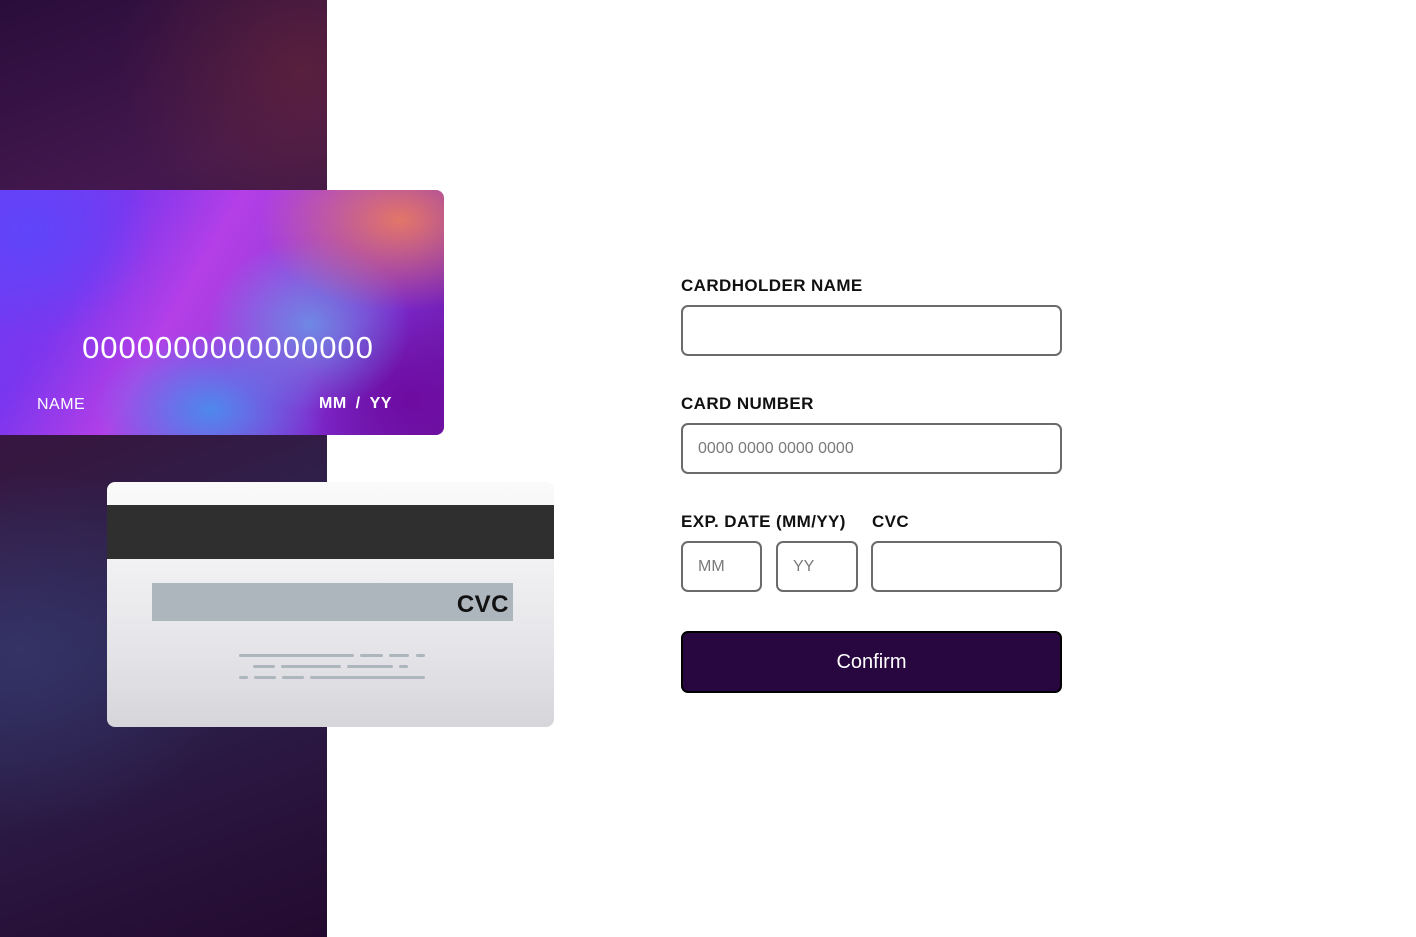  I want to click on card-number-preview: 0000000000000000, so click(228, 347).